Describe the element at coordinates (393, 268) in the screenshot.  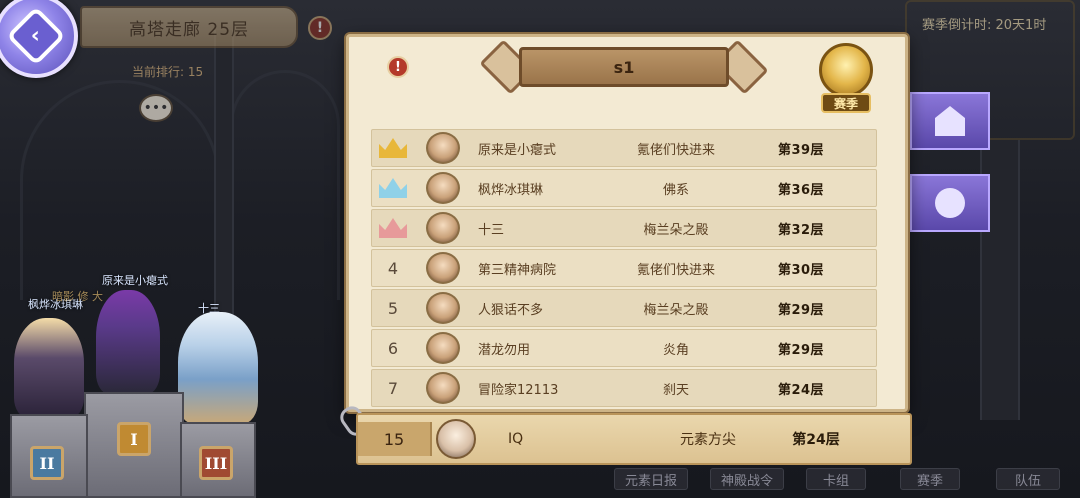
I see `rank-number: 4` at that location.